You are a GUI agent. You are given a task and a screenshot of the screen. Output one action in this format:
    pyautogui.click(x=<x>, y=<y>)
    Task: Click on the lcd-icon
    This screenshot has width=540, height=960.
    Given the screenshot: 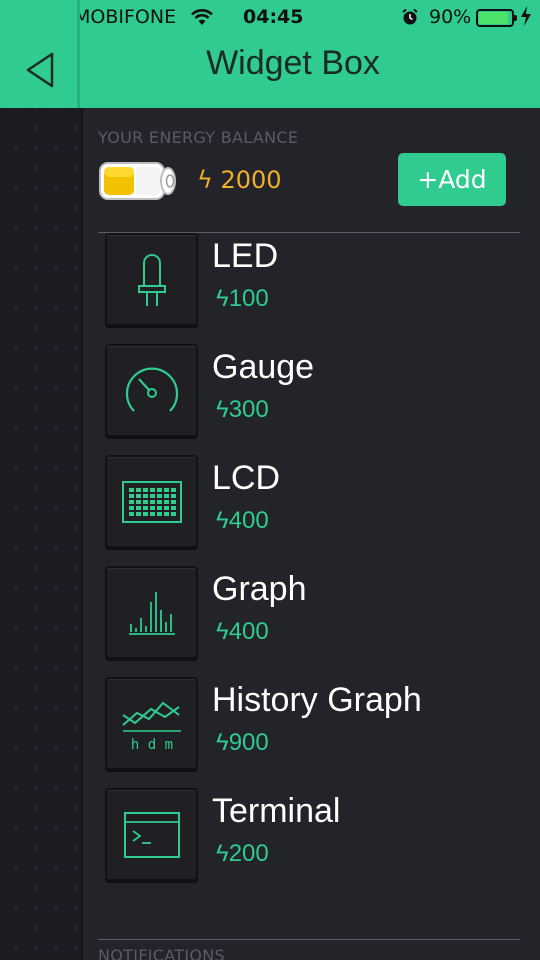 What is the action you would take?
    pyautogui.click(x=151, y=501)
    